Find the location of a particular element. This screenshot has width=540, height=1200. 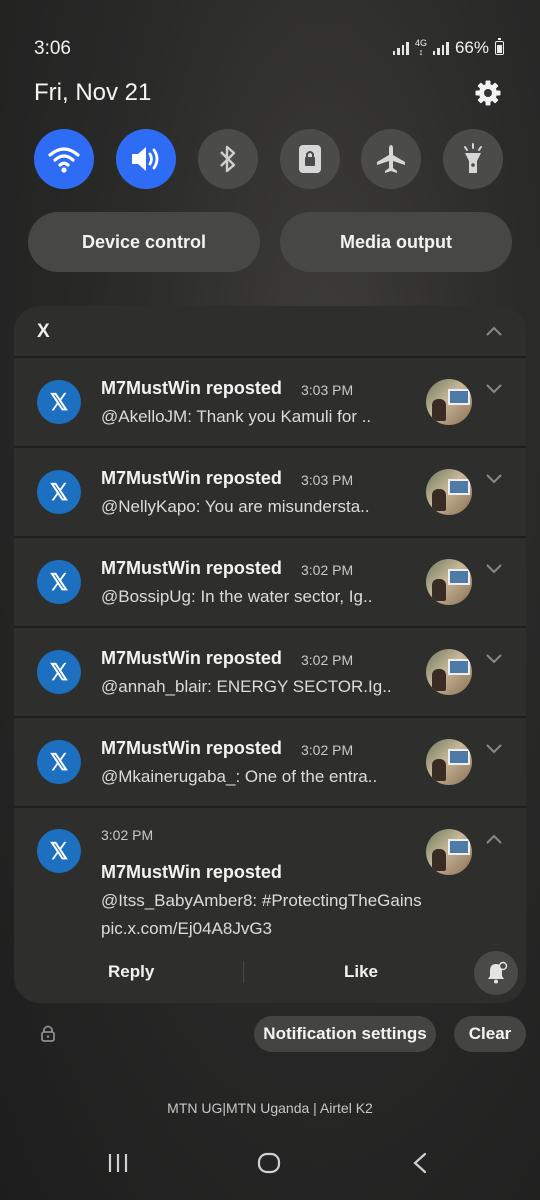

airplane-mode-toggle is located at coordinates (391, 159).